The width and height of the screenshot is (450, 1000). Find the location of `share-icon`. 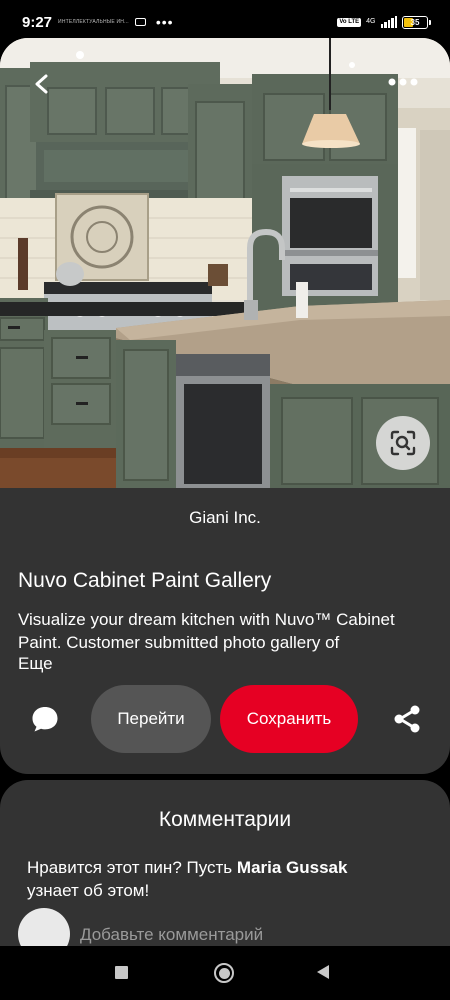

share-icon is located at coordinates (407, 719).